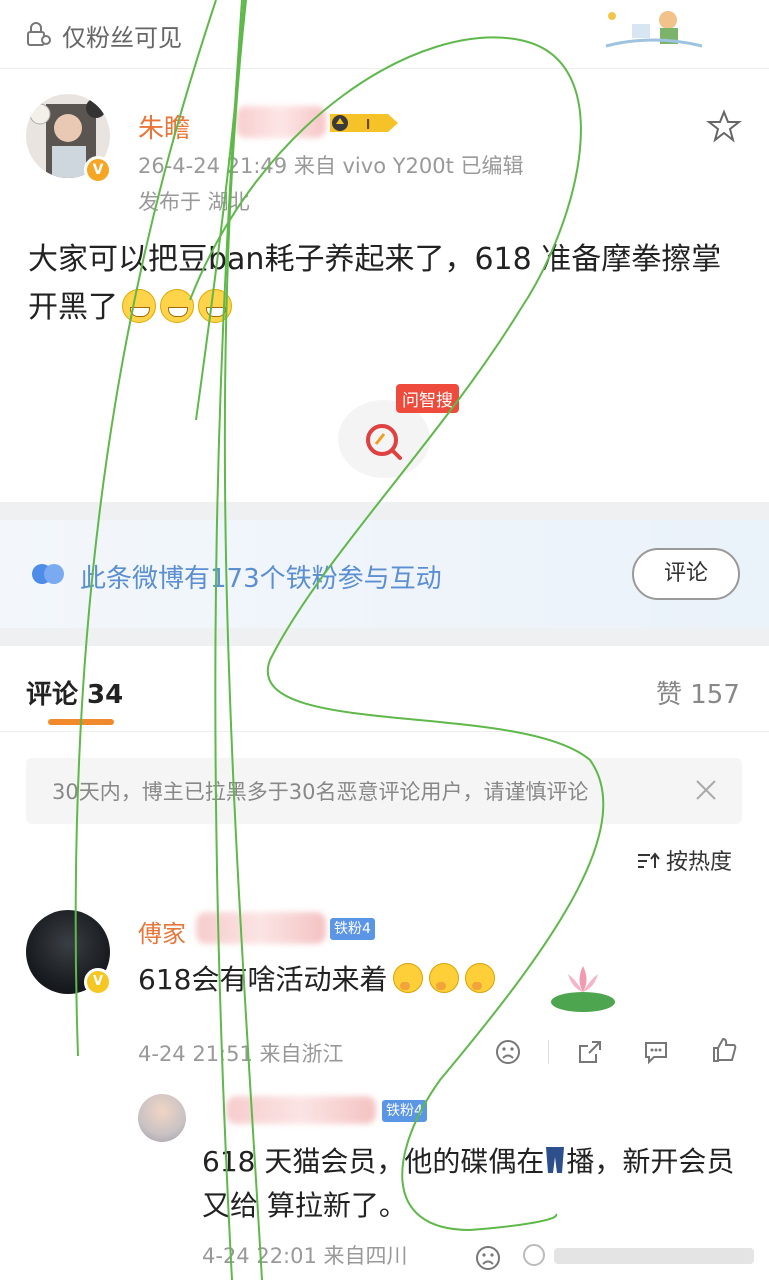  What do you see at coordinates (656, 1052) in the screenshot?
I see `reply-icon` at bounding box center [656, 1052].